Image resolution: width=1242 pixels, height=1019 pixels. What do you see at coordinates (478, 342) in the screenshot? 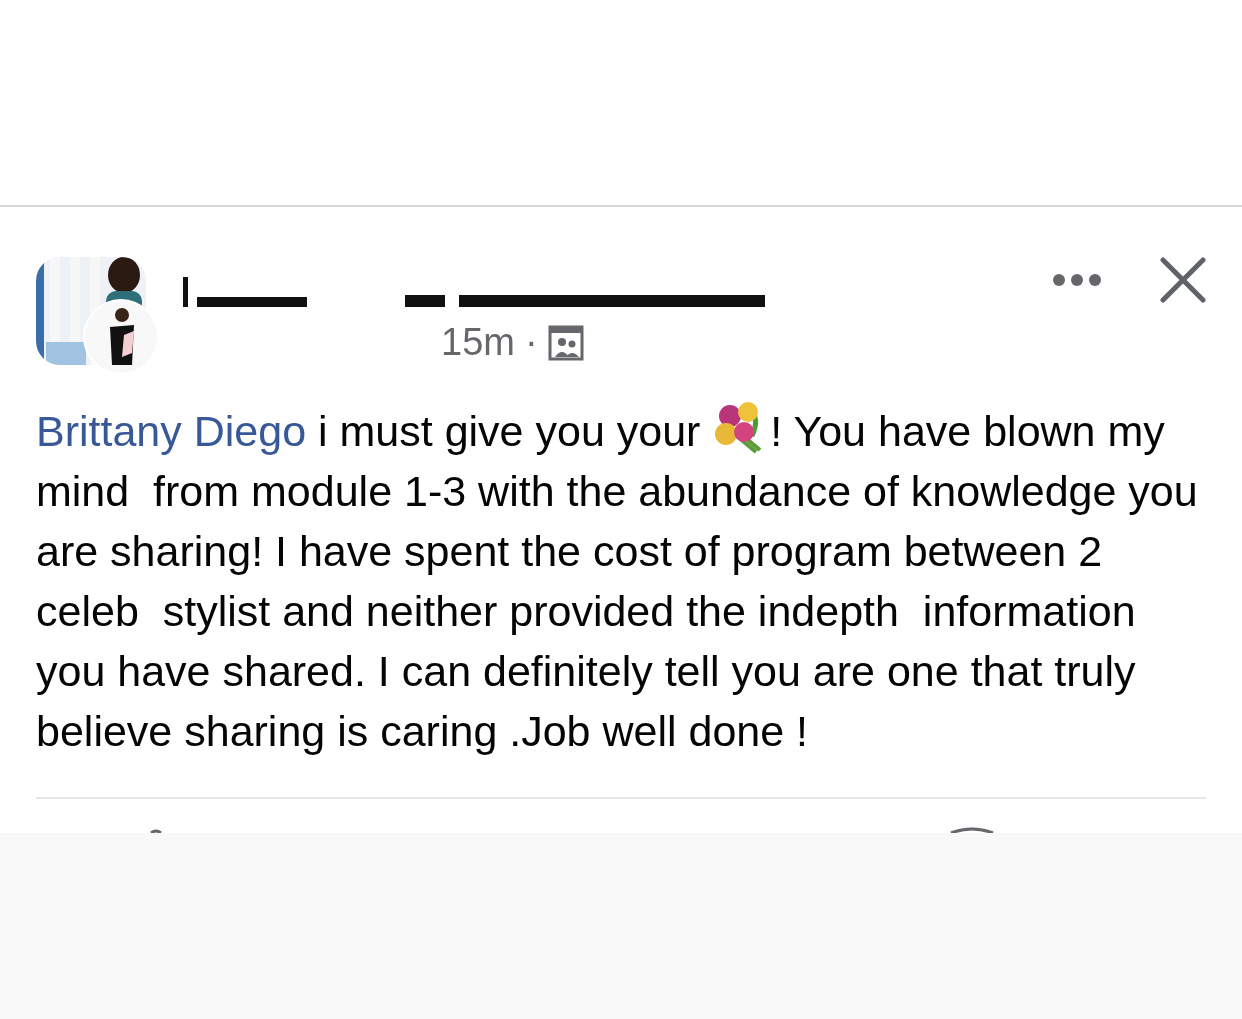
I see `post-time: 15m` at bounding box center [478, 342].